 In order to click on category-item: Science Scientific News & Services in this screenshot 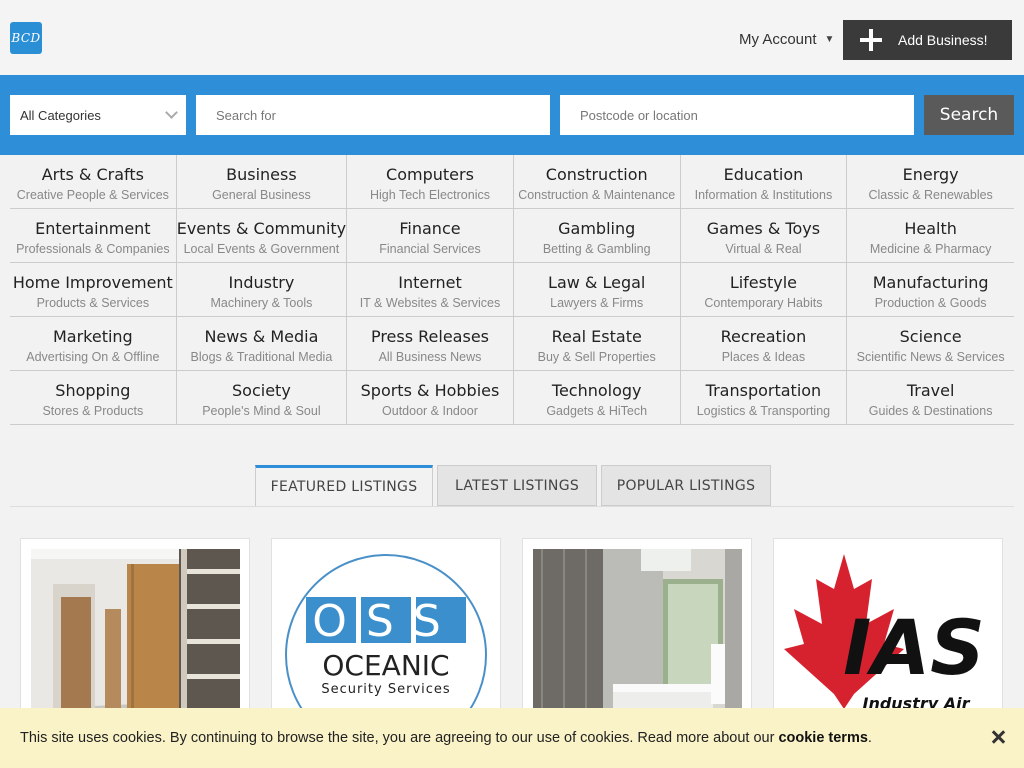, I will do `click(930, 344)`.